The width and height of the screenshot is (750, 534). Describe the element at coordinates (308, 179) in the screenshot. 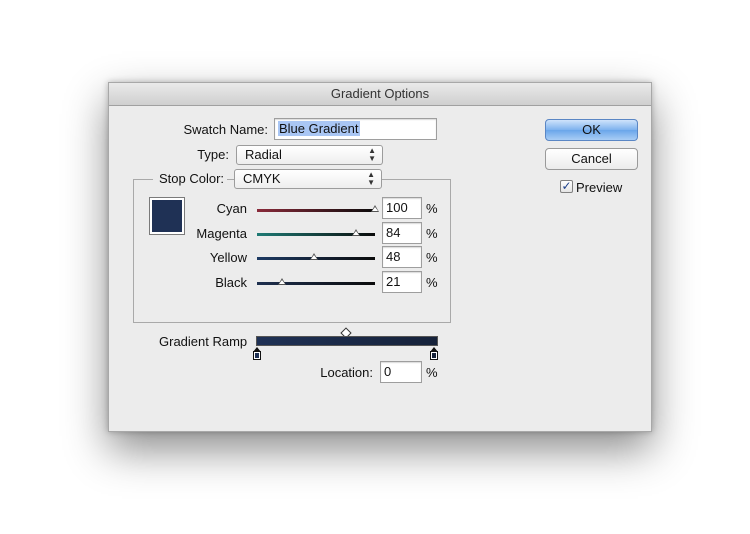

I see `stop-color-select: CMYK ▲ ▼` at that location.